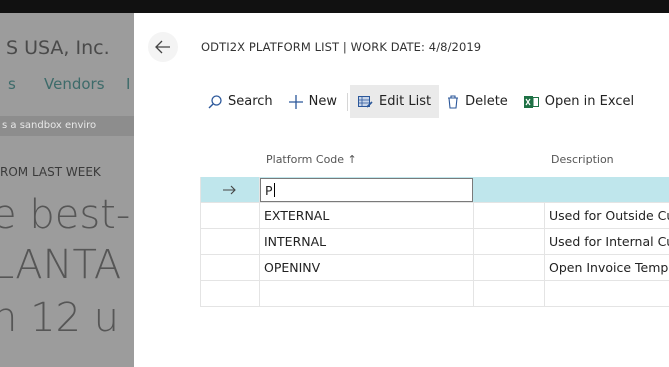 The image size is (669, 367). I want to click on edit-list-button: Edit List, so click(395, 101).